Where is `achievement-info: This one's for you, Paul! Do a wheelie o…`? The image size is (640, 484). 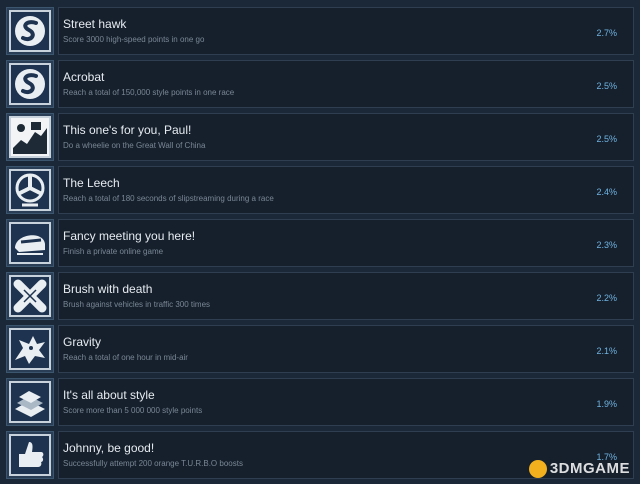
achievement-info: This one's for you, Paul! Do a wheelie o… is located at coordinates (346, 137).